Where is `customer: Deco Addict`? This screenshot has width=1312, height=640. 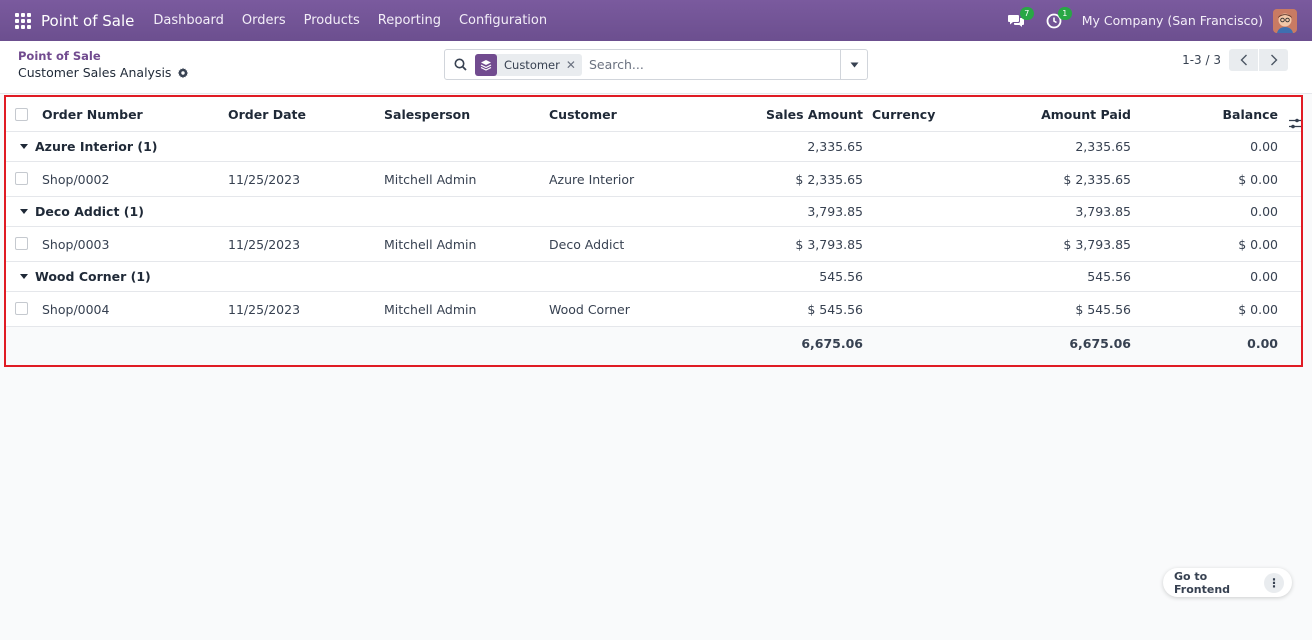
customer: Deco Addict is located at coordinates (587, 244).